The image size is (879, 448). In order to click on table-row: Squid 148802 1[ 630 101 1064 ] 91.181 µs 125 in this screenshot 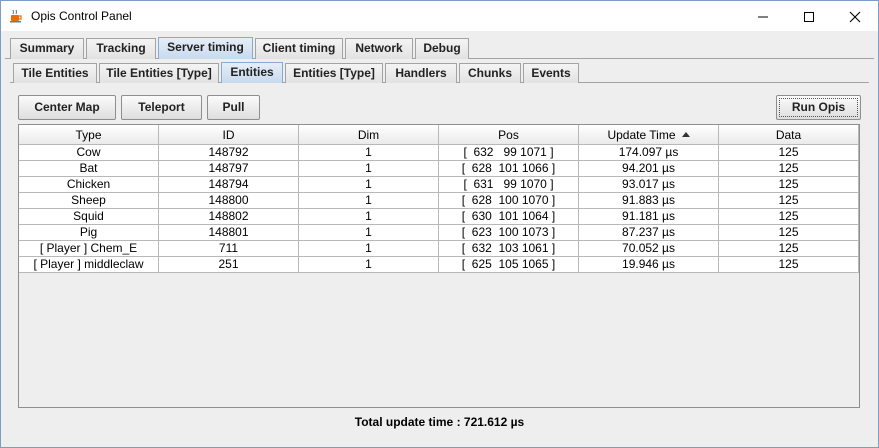, I will do `click(439, 217)`.